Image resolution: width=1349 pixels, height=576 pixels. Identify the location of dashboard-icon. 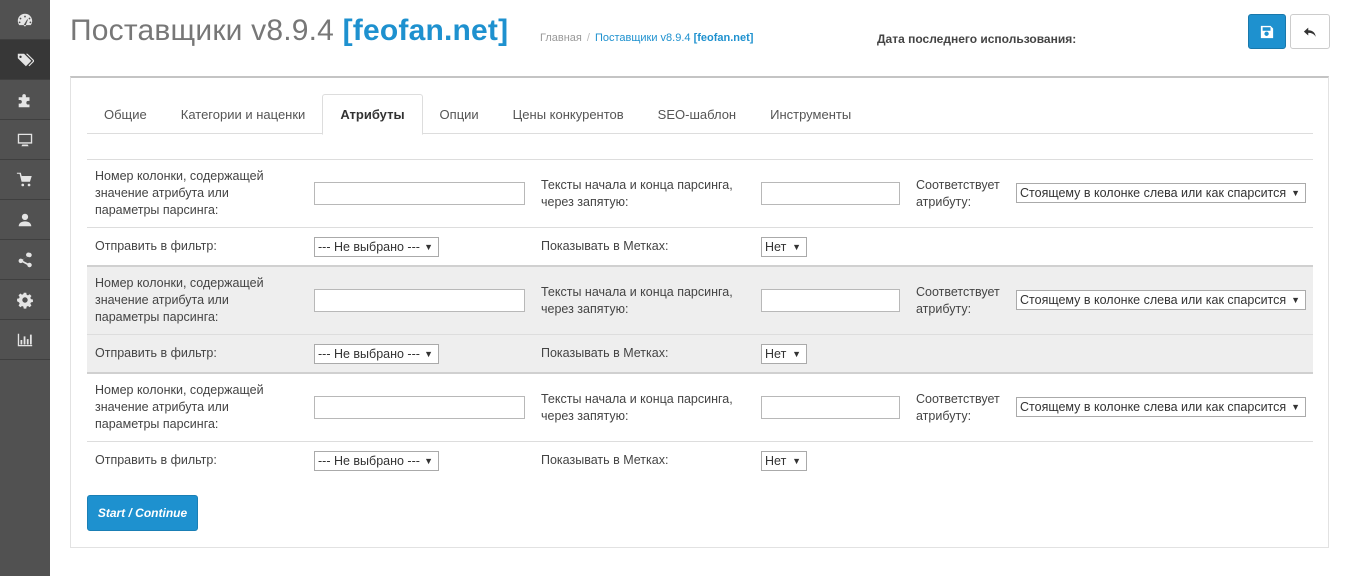
(25, 19).